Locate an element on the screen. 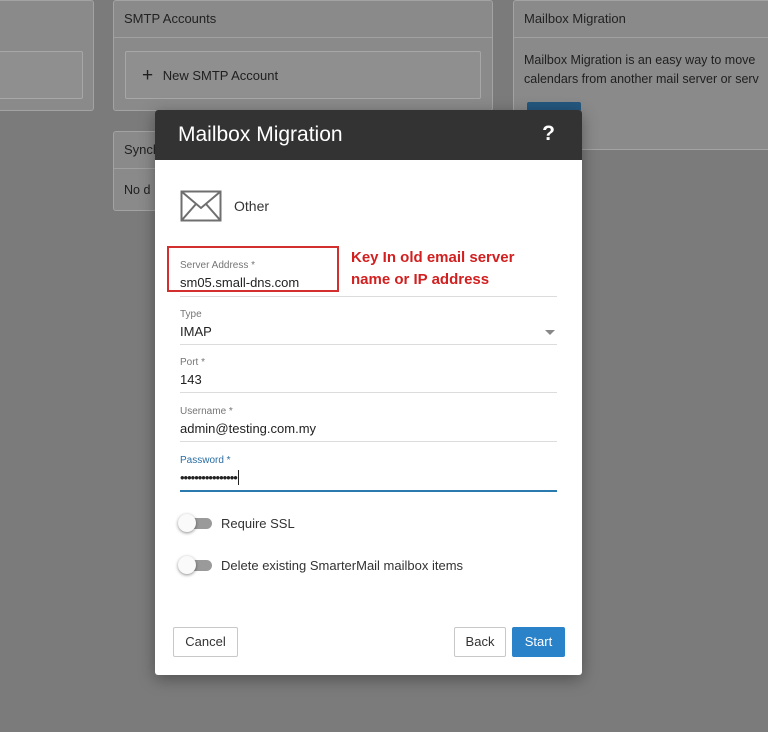  username-field: Username * admin@testing.com.my is located at coordinates (368, 424).